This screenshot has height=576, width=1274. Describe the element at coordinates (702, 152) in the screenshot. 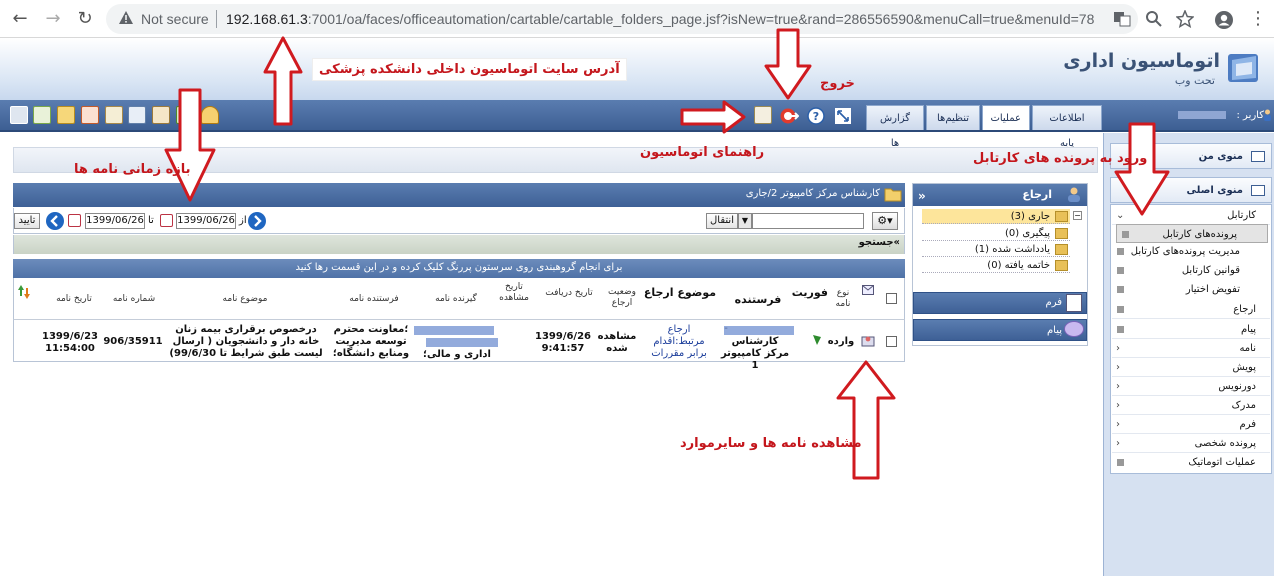

I see `annotation-guide: راهنمای اتوماسیون` at that location.